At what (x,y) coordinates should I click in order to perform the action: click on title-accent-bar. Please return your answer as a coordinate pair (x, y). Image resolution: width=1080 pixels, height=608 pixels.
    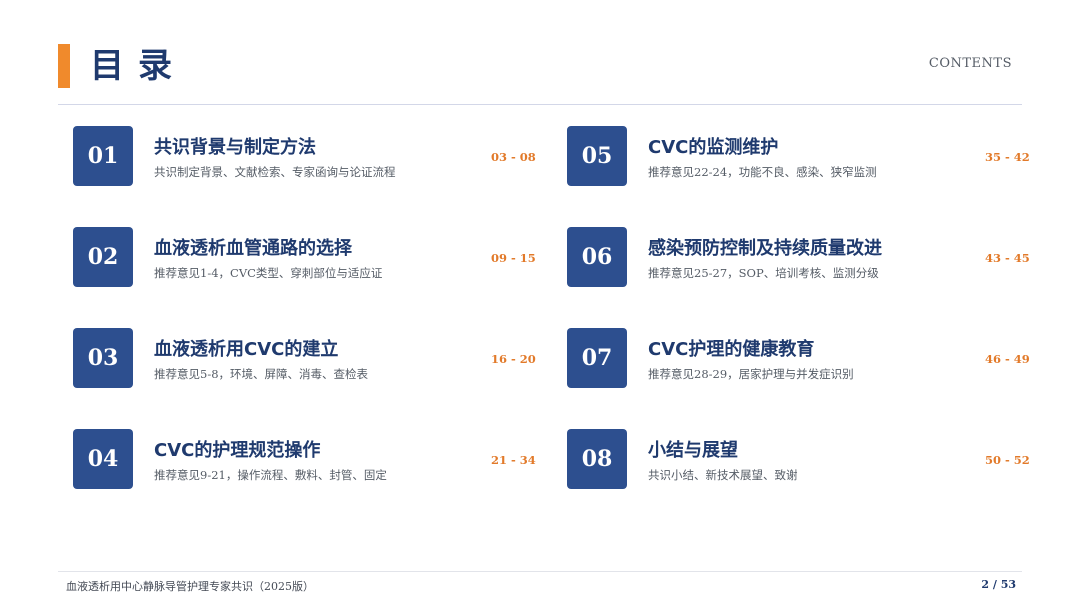
    Looking at the image, I should click on (64, 66).